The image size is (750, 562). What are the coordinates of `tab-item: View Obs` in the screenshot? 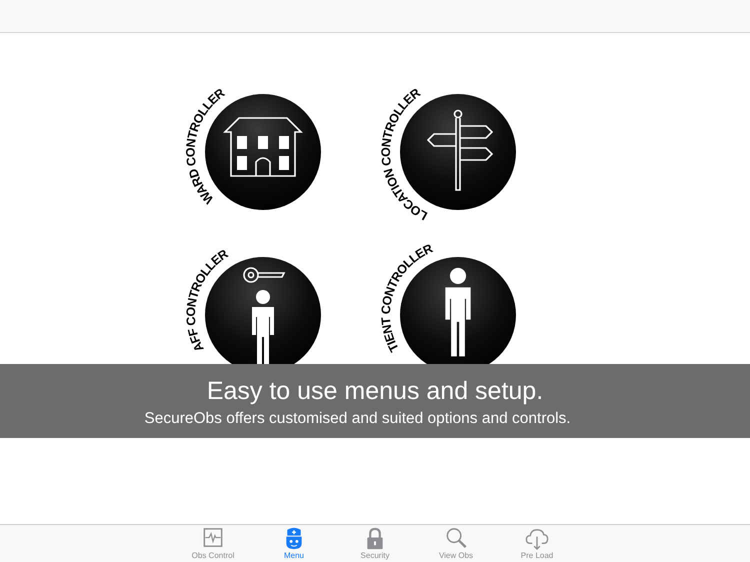 It's located at (456, 543).